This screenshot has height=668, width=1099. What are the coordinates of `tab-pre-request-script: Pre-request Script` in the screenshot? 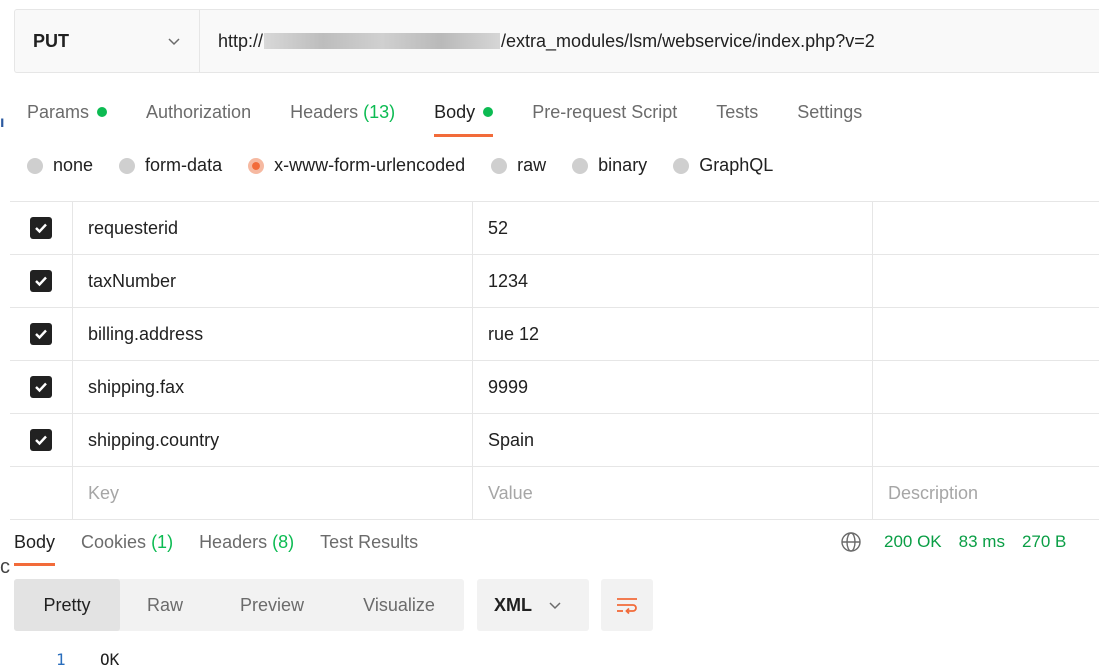 It's located at (604, 112).